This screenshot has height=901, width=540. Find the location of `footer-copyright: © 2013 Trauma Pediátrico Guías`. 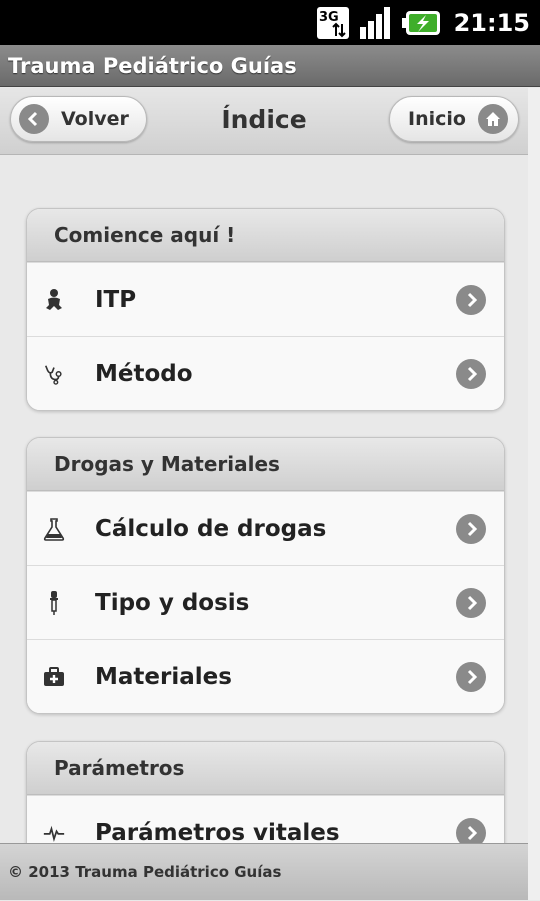

footer-copyright: © 2013 Trauma Pediátrico Guías is located at coordinates (145, 872).